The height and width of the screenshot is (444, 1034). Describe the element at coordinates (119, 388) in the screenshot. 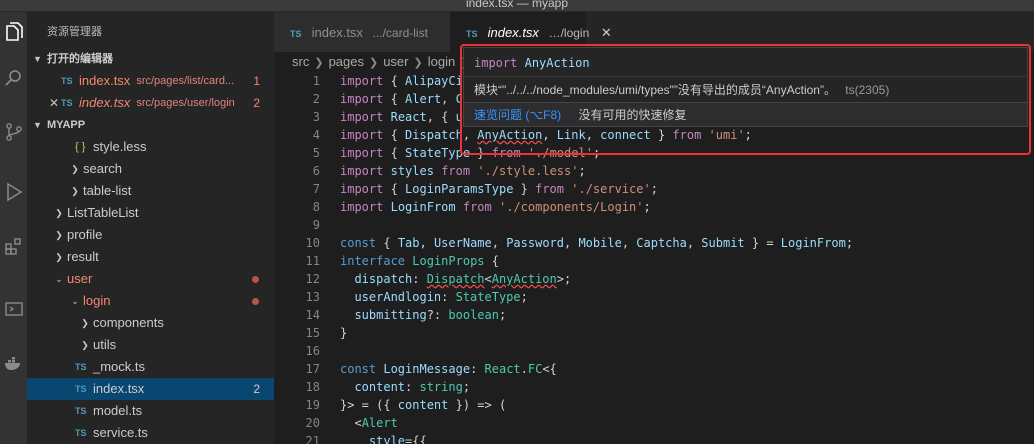

I see `tree-item-label: index.tsx` at that location.